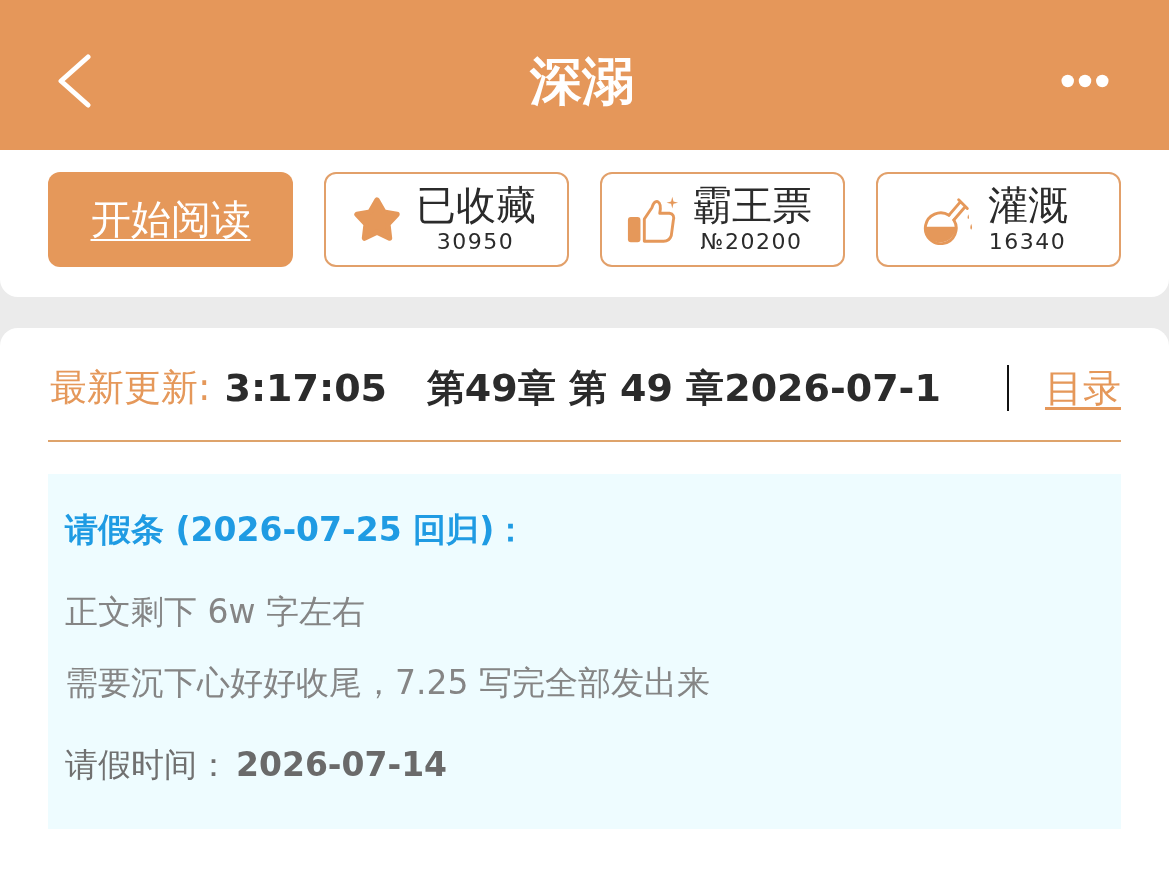 The image size is (1169, 872). I want to click on favorite-button: 已收藏 30950, so click(446, 219).